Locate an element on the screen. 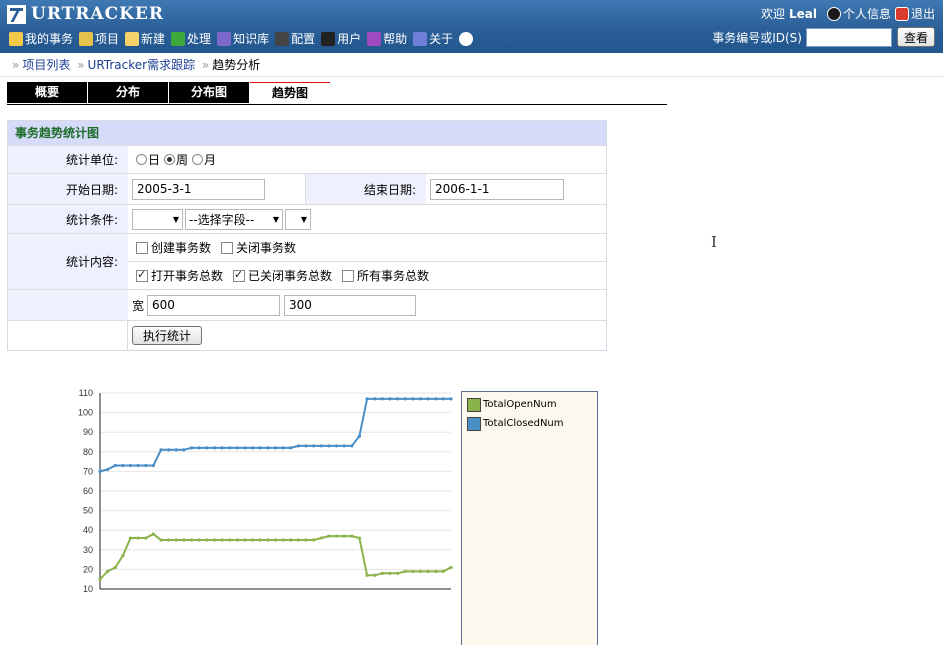 The width and height of the screenshot is (943, 645). users-icon is located at coordinates (328, 38).